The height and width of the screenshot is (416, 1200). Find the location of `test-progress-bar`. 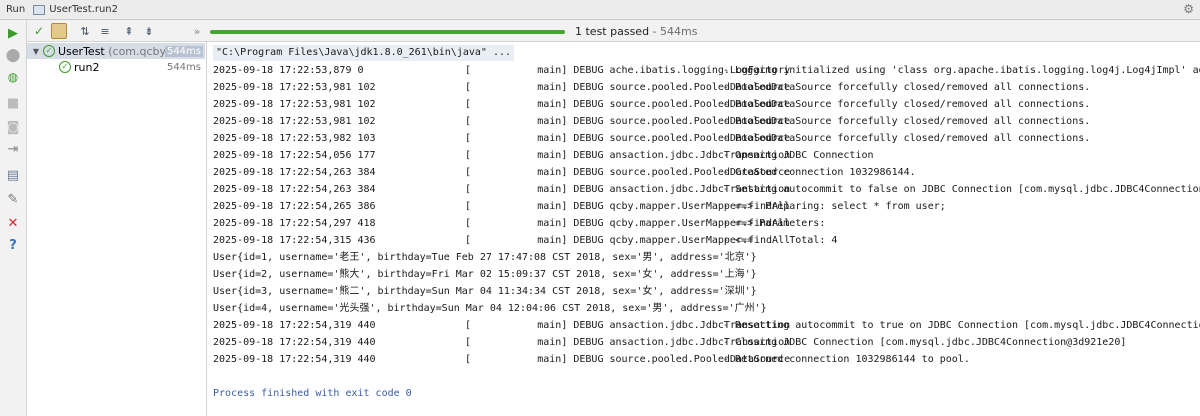

test-progress-bar is located at coordinates (387, 32).